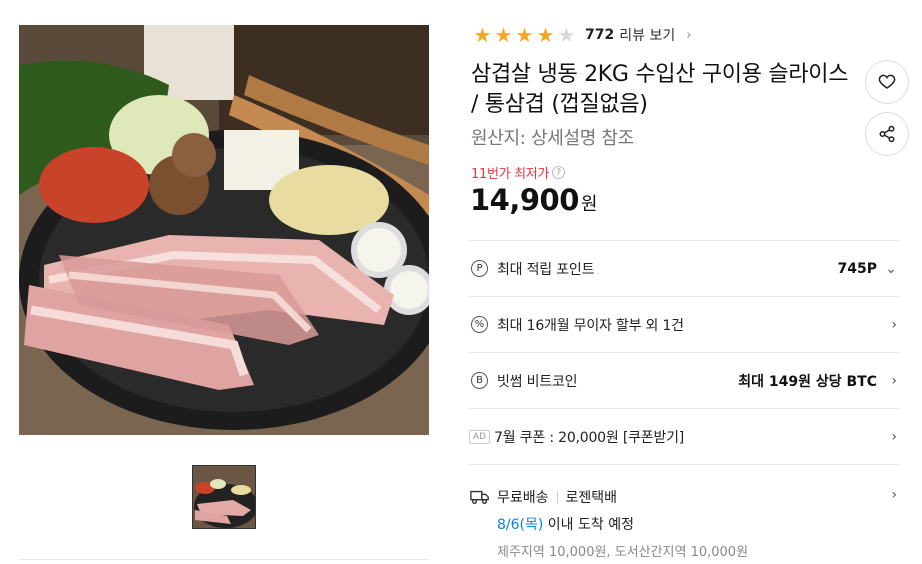  I want to click on help-icon: ?, so click(559, 172).